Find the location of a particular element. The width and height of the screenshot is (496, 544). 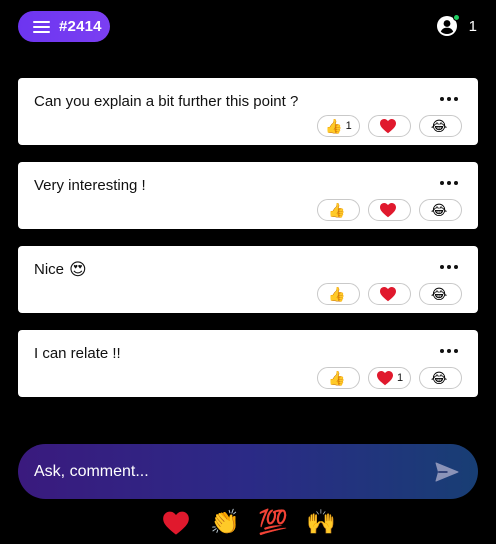

send-icon is located at coordinates (447, 471).